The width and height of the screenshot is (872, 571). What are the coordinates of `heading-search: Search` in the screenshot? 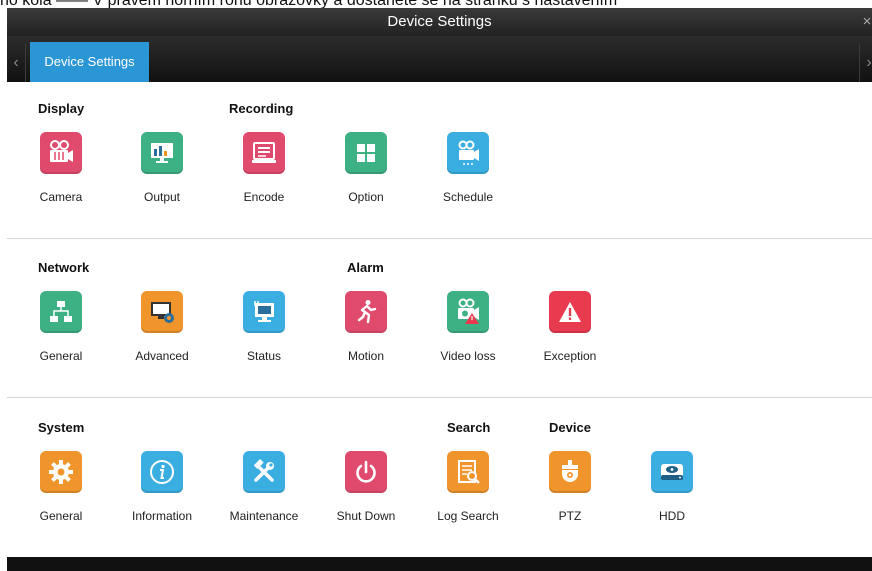 It's located at (469, 427).